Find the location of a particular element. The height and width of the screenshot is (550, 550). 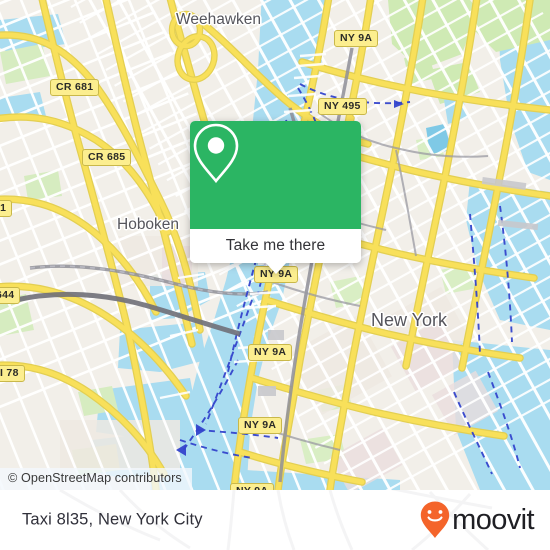

osm-attribution: © OpenStreetMap contributors is located at coordinates (96, 479).